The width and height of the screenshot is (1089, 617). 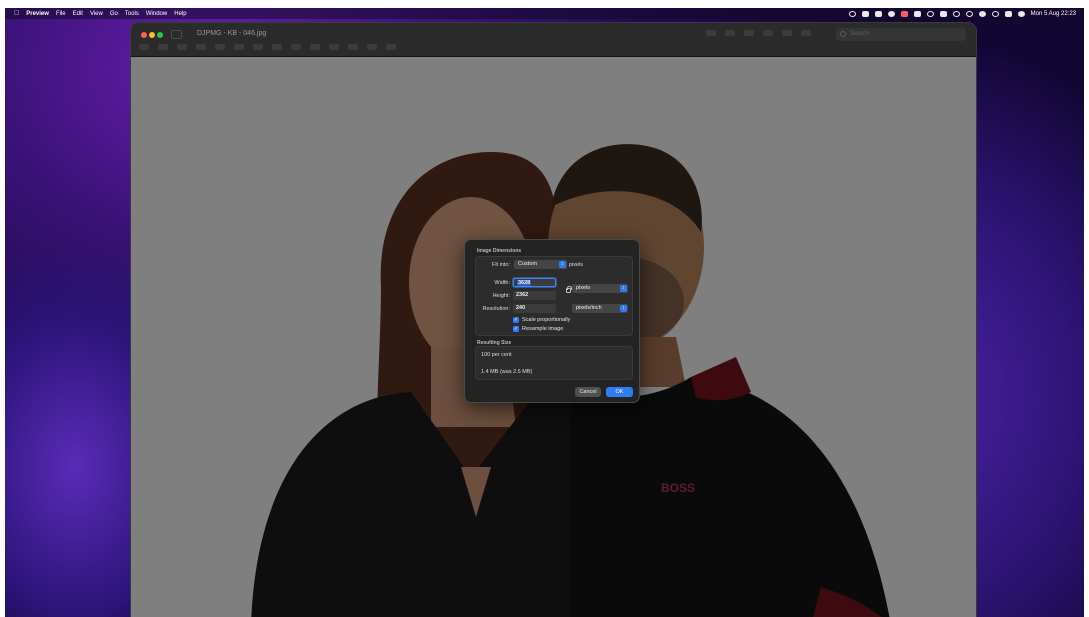 What do you see at coordinates (152, 35) in the screenshot?
I see `minimize-window-button` at bounding box center [152, 35].